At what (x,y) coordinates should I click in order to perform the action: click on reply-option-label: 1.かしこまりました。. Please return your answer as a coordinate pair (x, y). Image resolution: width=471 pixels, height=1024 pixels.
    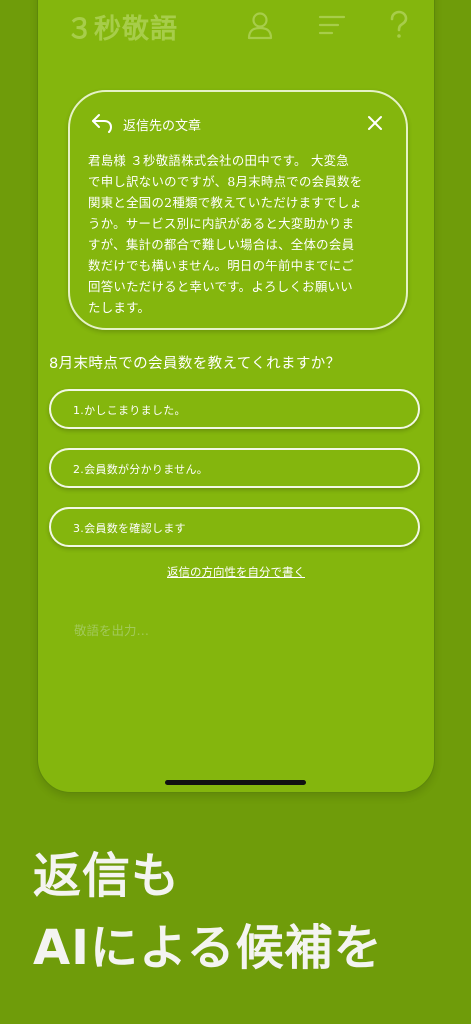
    Looking at the image, I should click on (129, 410).